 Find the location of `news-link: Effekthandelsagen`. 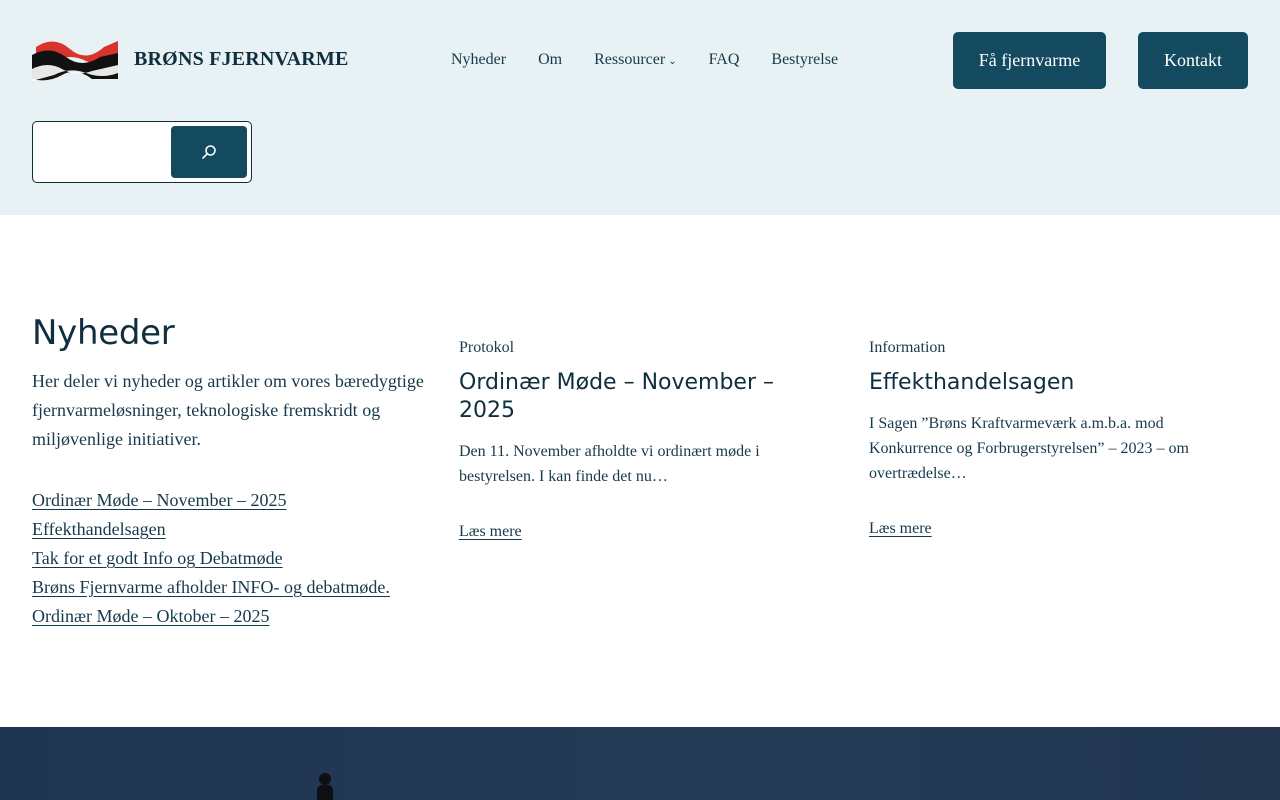

news-link: Effekthandelsagen is located at coordinates (232, 529).